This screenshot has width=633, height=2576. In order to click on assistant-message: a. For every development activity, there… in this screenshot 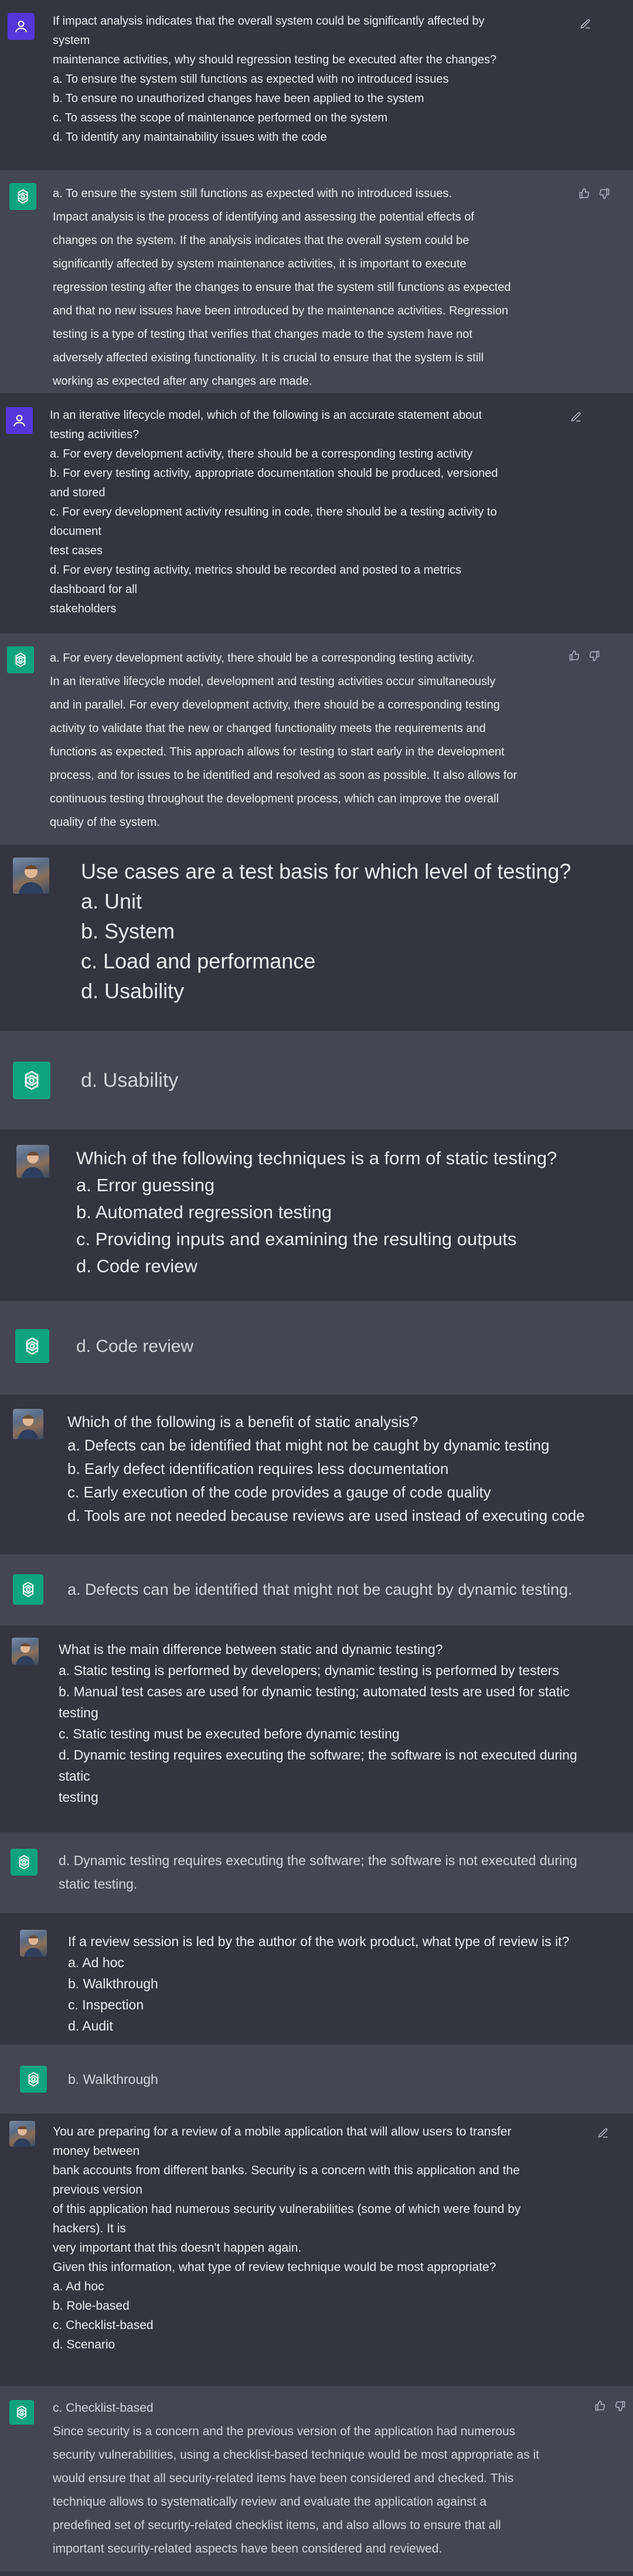, I will do `click(316, 739)`.